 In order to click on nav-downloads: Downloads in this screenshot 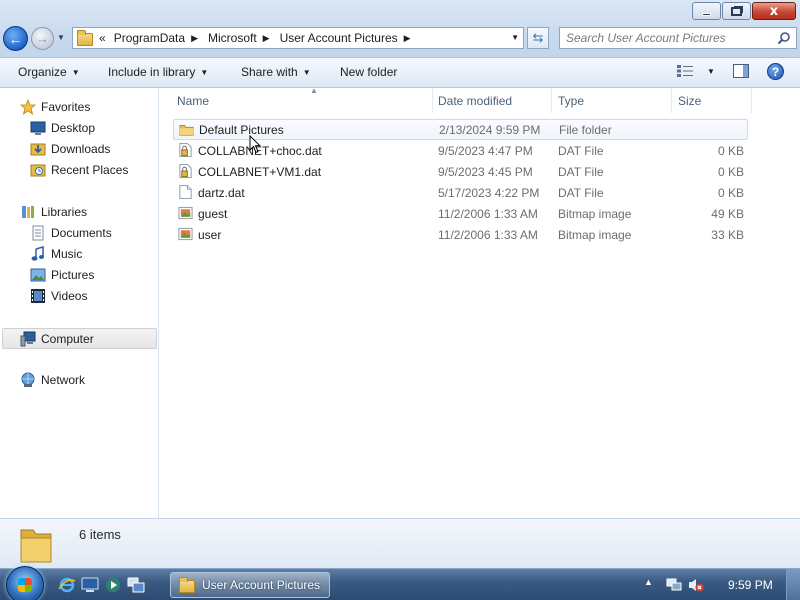, I will do `click(70, 149)`.